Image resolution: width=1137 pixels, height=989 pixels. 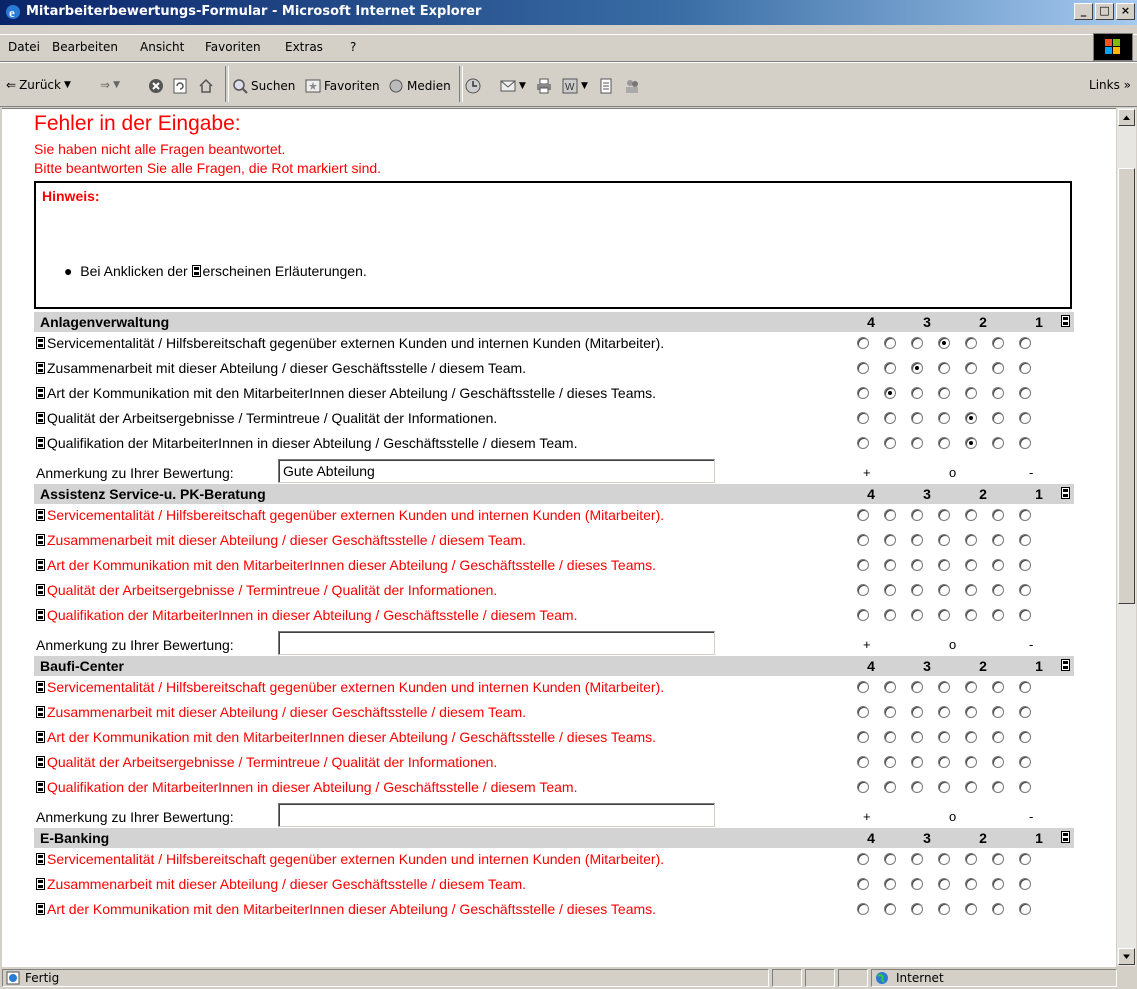 What do you see at coordinates (606, 86) in the screenshot?
I see `discuss-button` at bounding box center [606, 86].